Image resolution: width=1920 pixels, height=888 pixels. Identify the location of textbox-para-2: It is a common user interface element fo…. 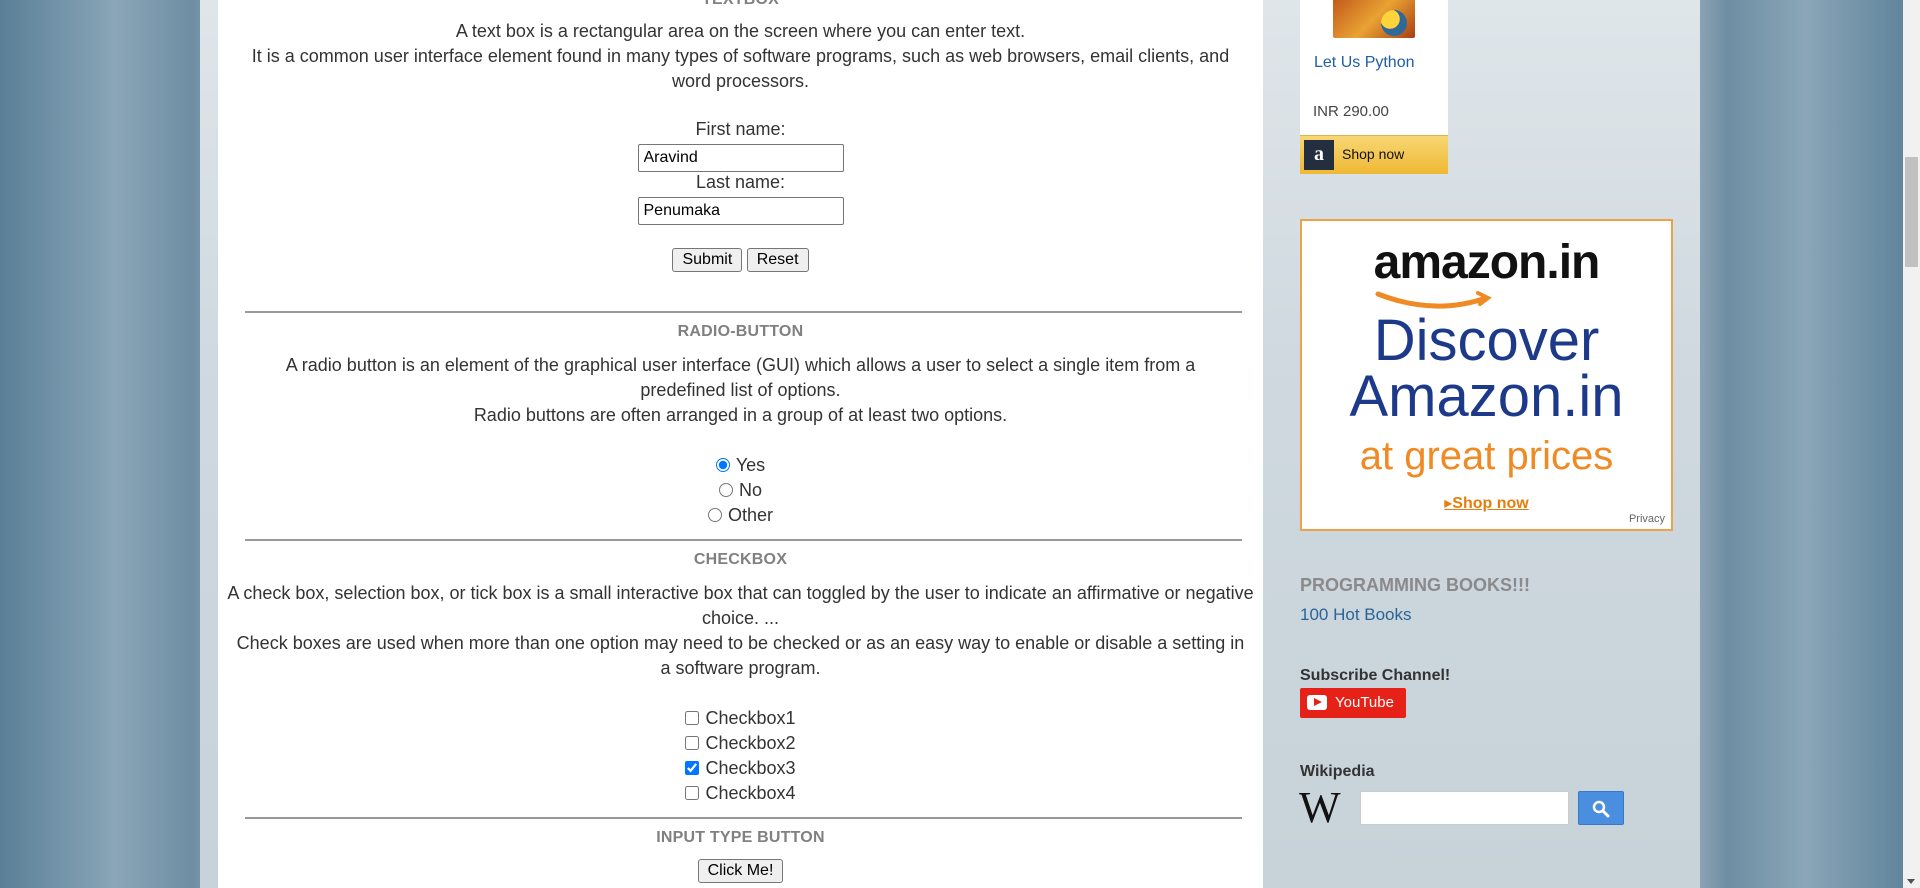
(740, 68).